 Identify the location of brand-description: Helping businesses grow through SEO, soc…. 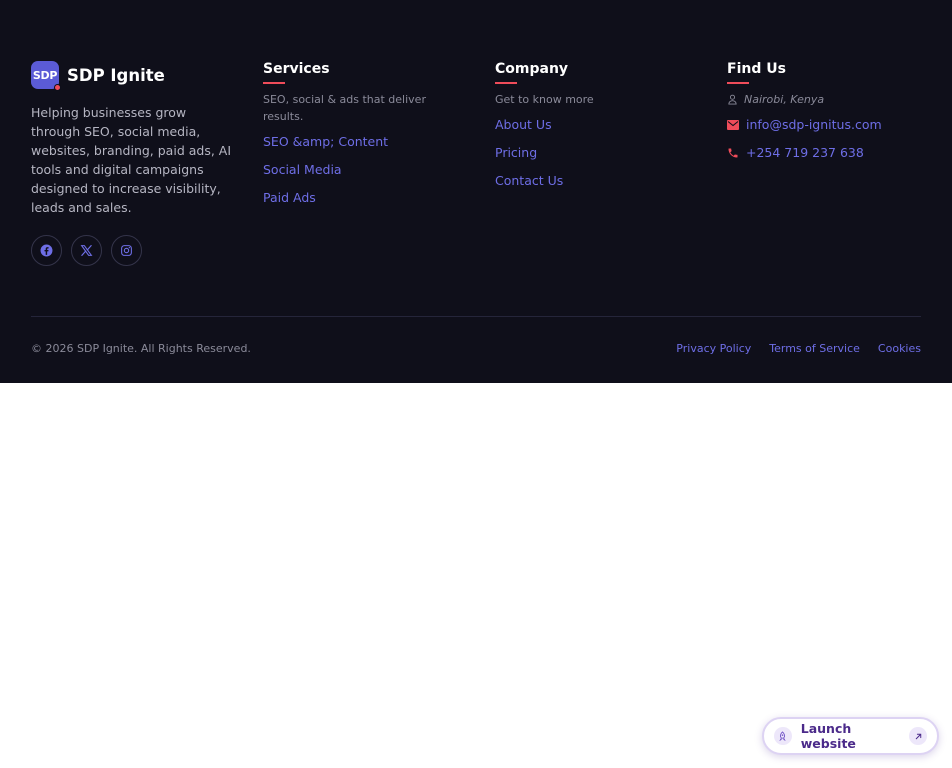
(131, 160).